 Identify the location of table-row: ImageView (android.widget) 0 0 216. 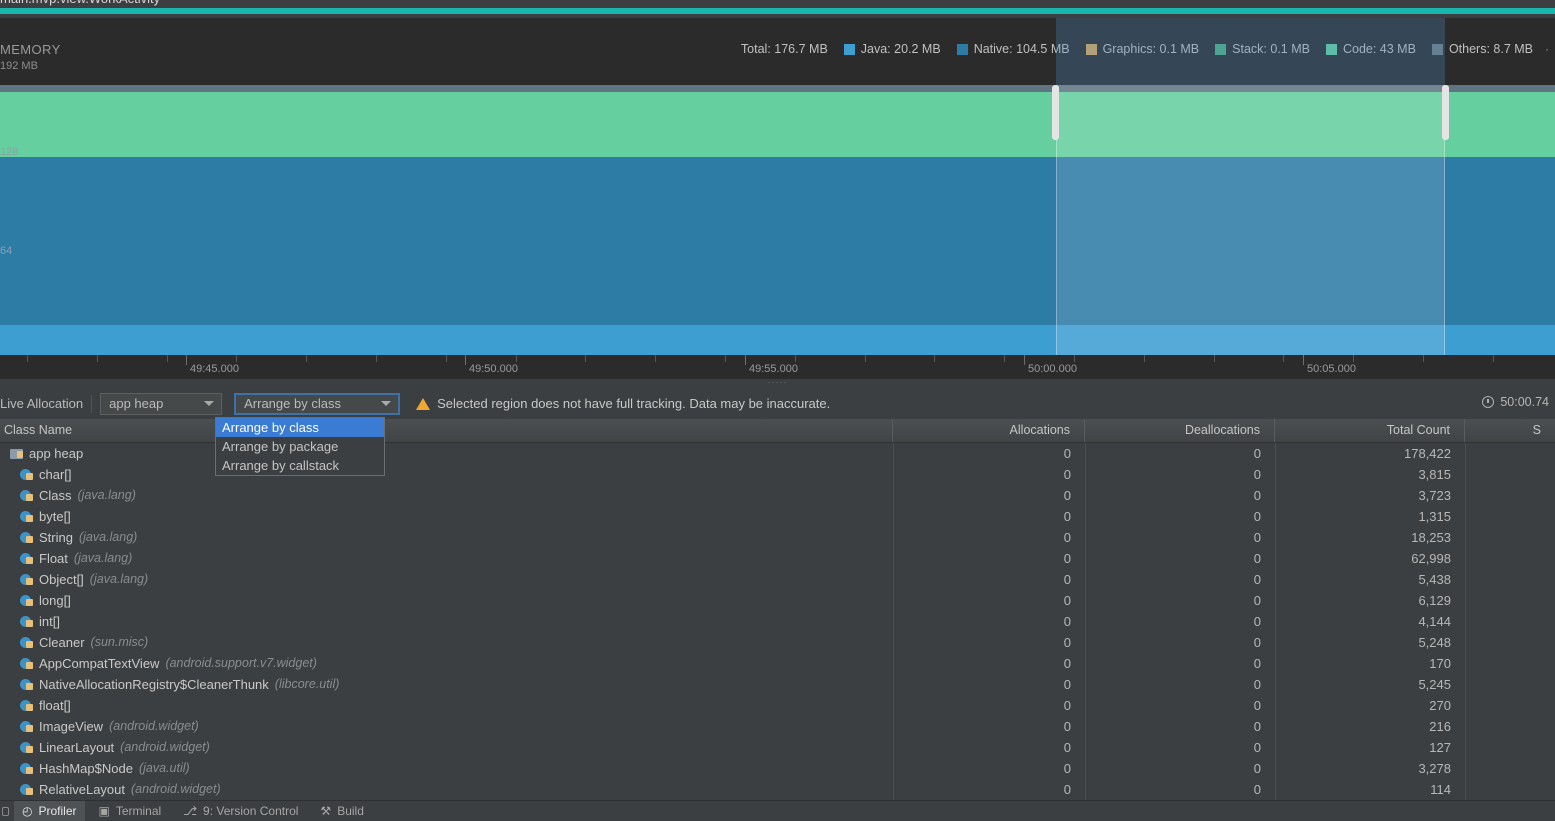
(777, 726).